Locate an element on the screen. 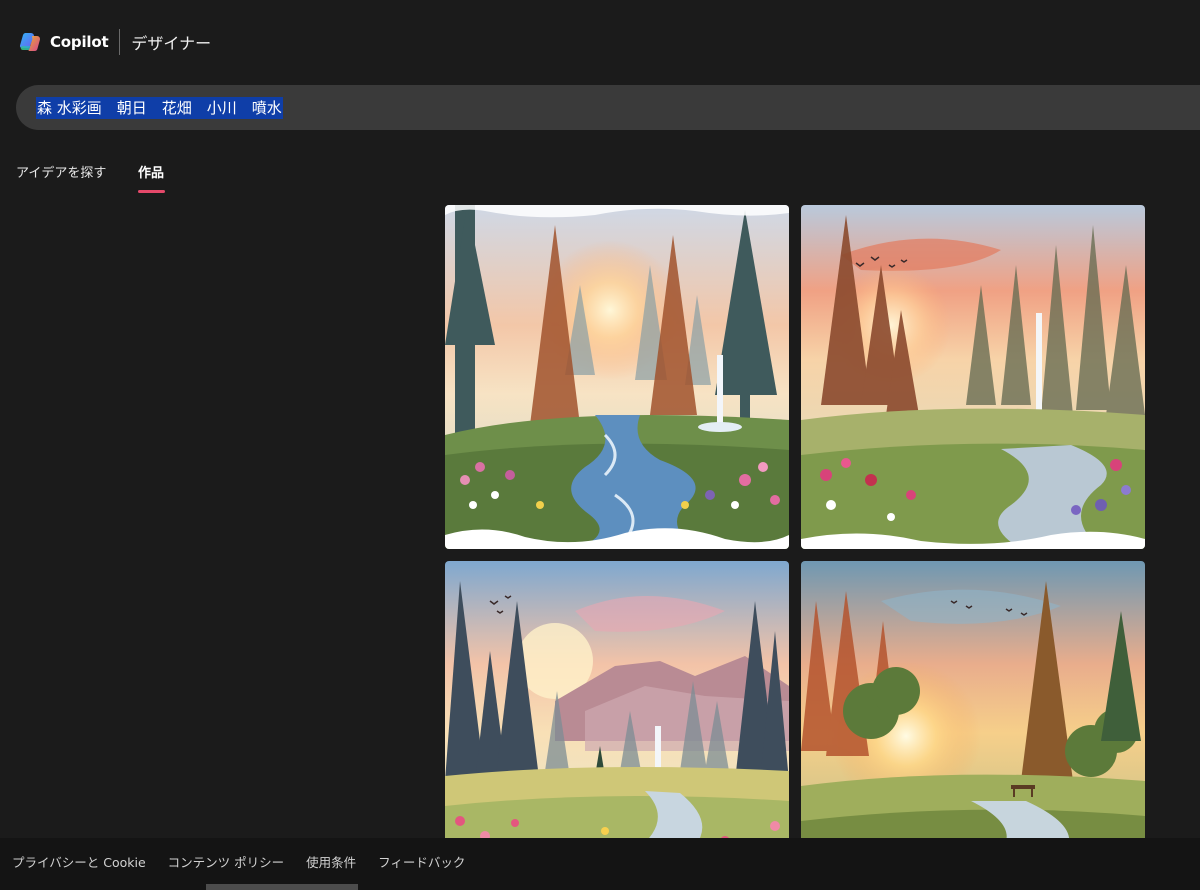 The width and height of the screenshot is (1200, 890). brand-name: Copilot is located at coordinates (79, 42).